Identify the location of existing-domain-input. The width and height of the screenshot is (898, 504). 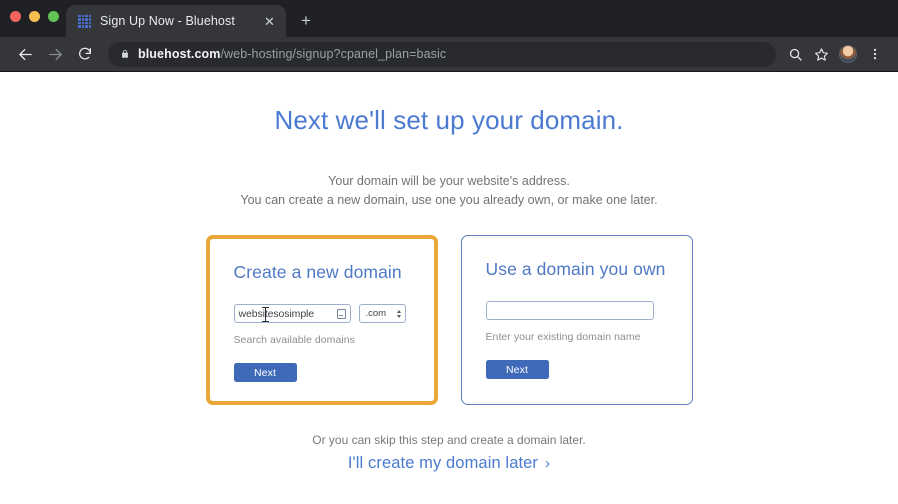
(569, 310).